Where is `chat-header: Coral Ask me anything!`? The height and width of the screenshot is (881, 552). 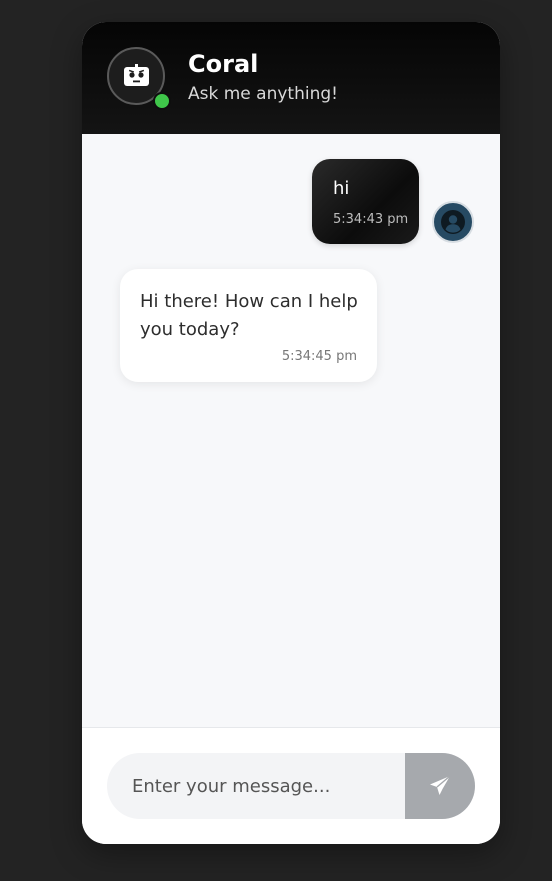 chat-header: Coral Ask me anything! is located at coordinates (291, 78).